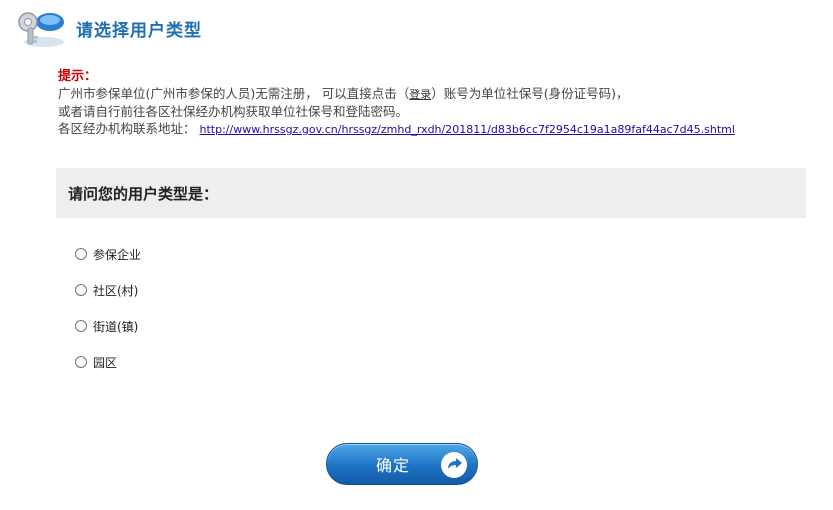  Describe the element at coordinates (116, 290) in the screenshot. I see `option-label: 社区(村)` at that location.